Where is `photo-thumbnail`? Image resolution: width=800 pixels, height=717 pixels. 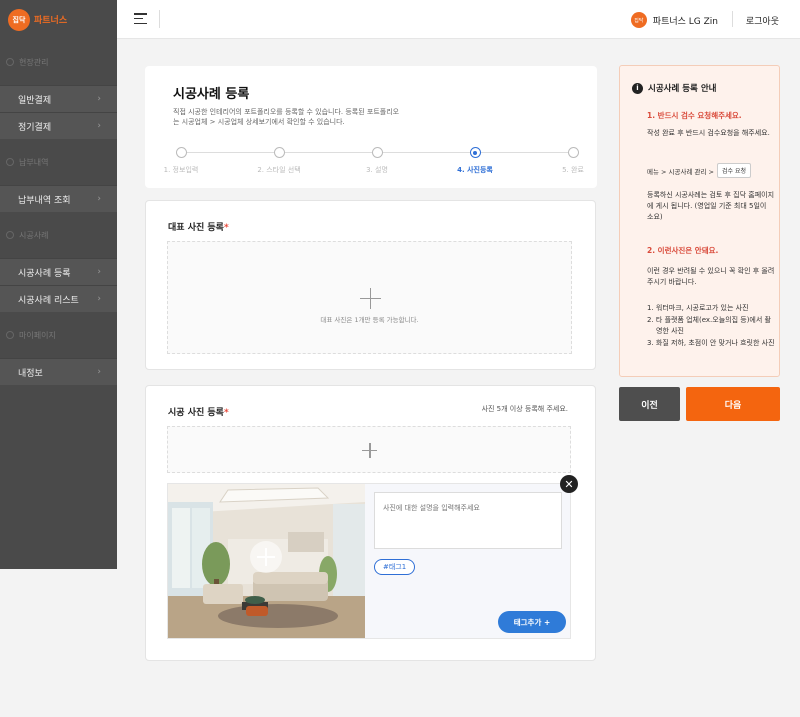 photo-thumbnail is located at coordinates (266, 561).